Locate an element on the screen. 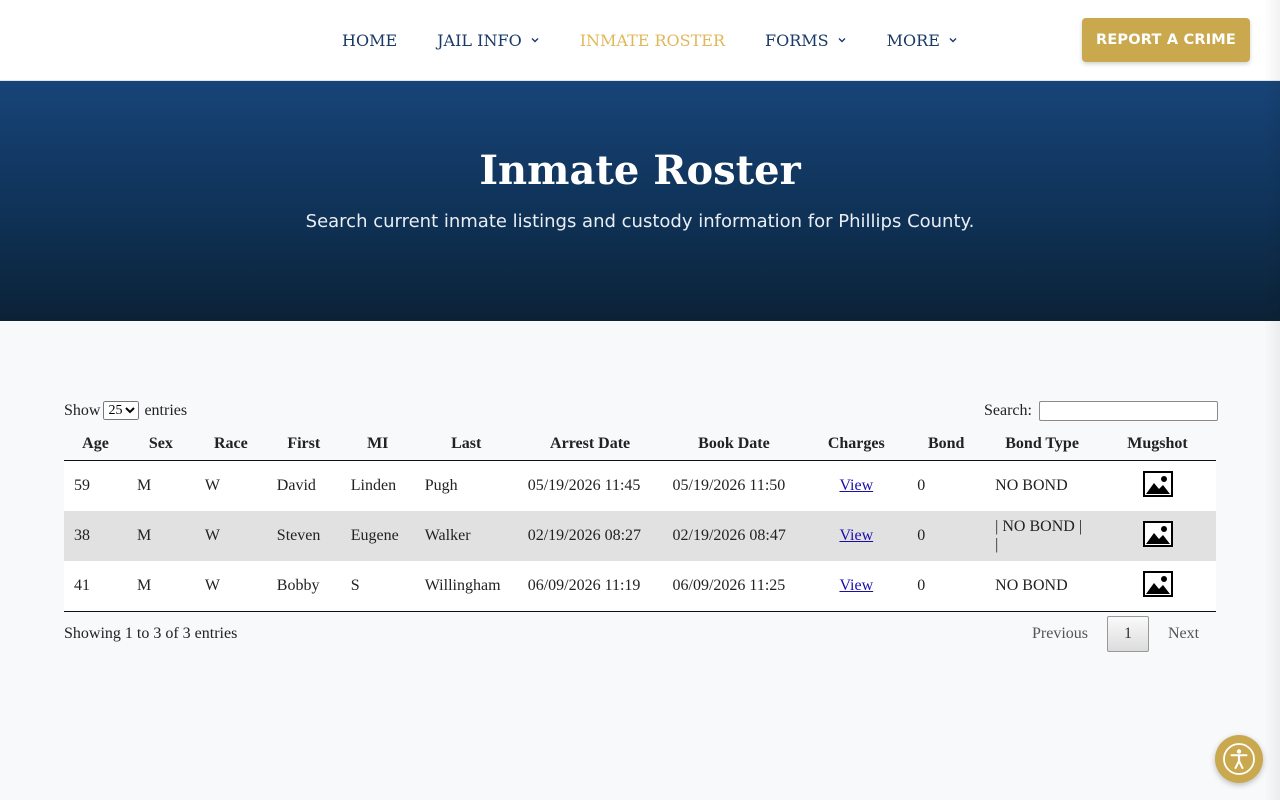  nav-home: HOME is located at coordinates (369, 40).